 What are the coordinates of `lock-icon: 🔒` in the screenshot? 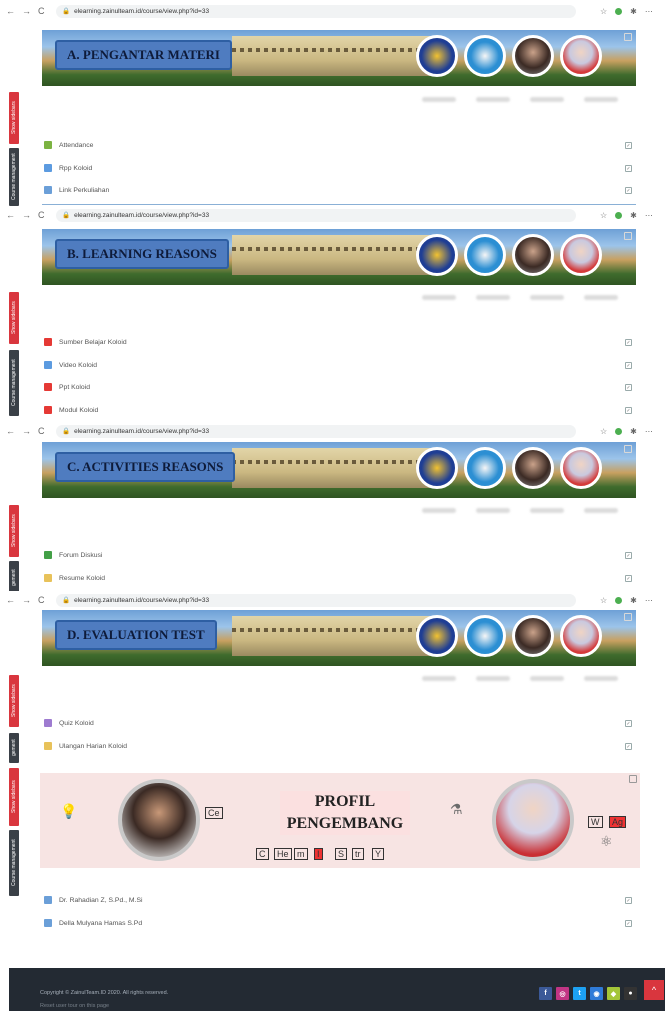 It's located at (66, 215).